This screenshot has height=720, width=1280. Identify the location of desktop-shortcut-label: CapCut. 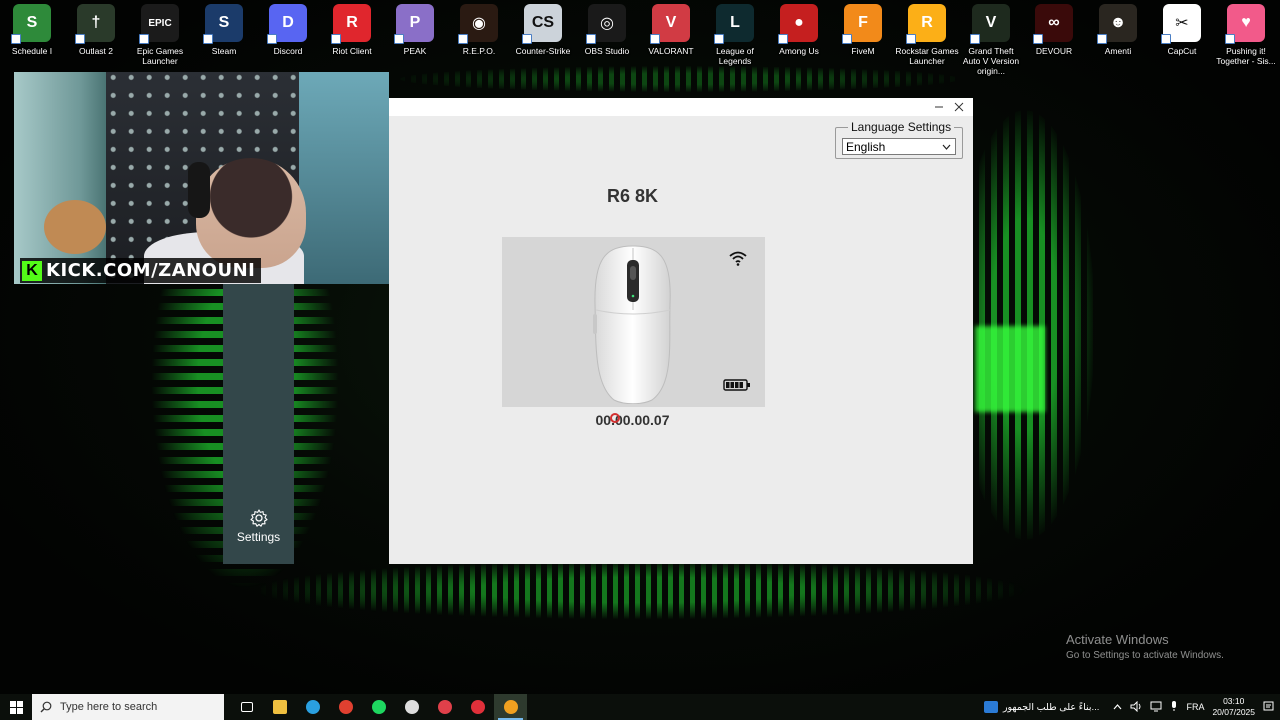
(1182, 51).